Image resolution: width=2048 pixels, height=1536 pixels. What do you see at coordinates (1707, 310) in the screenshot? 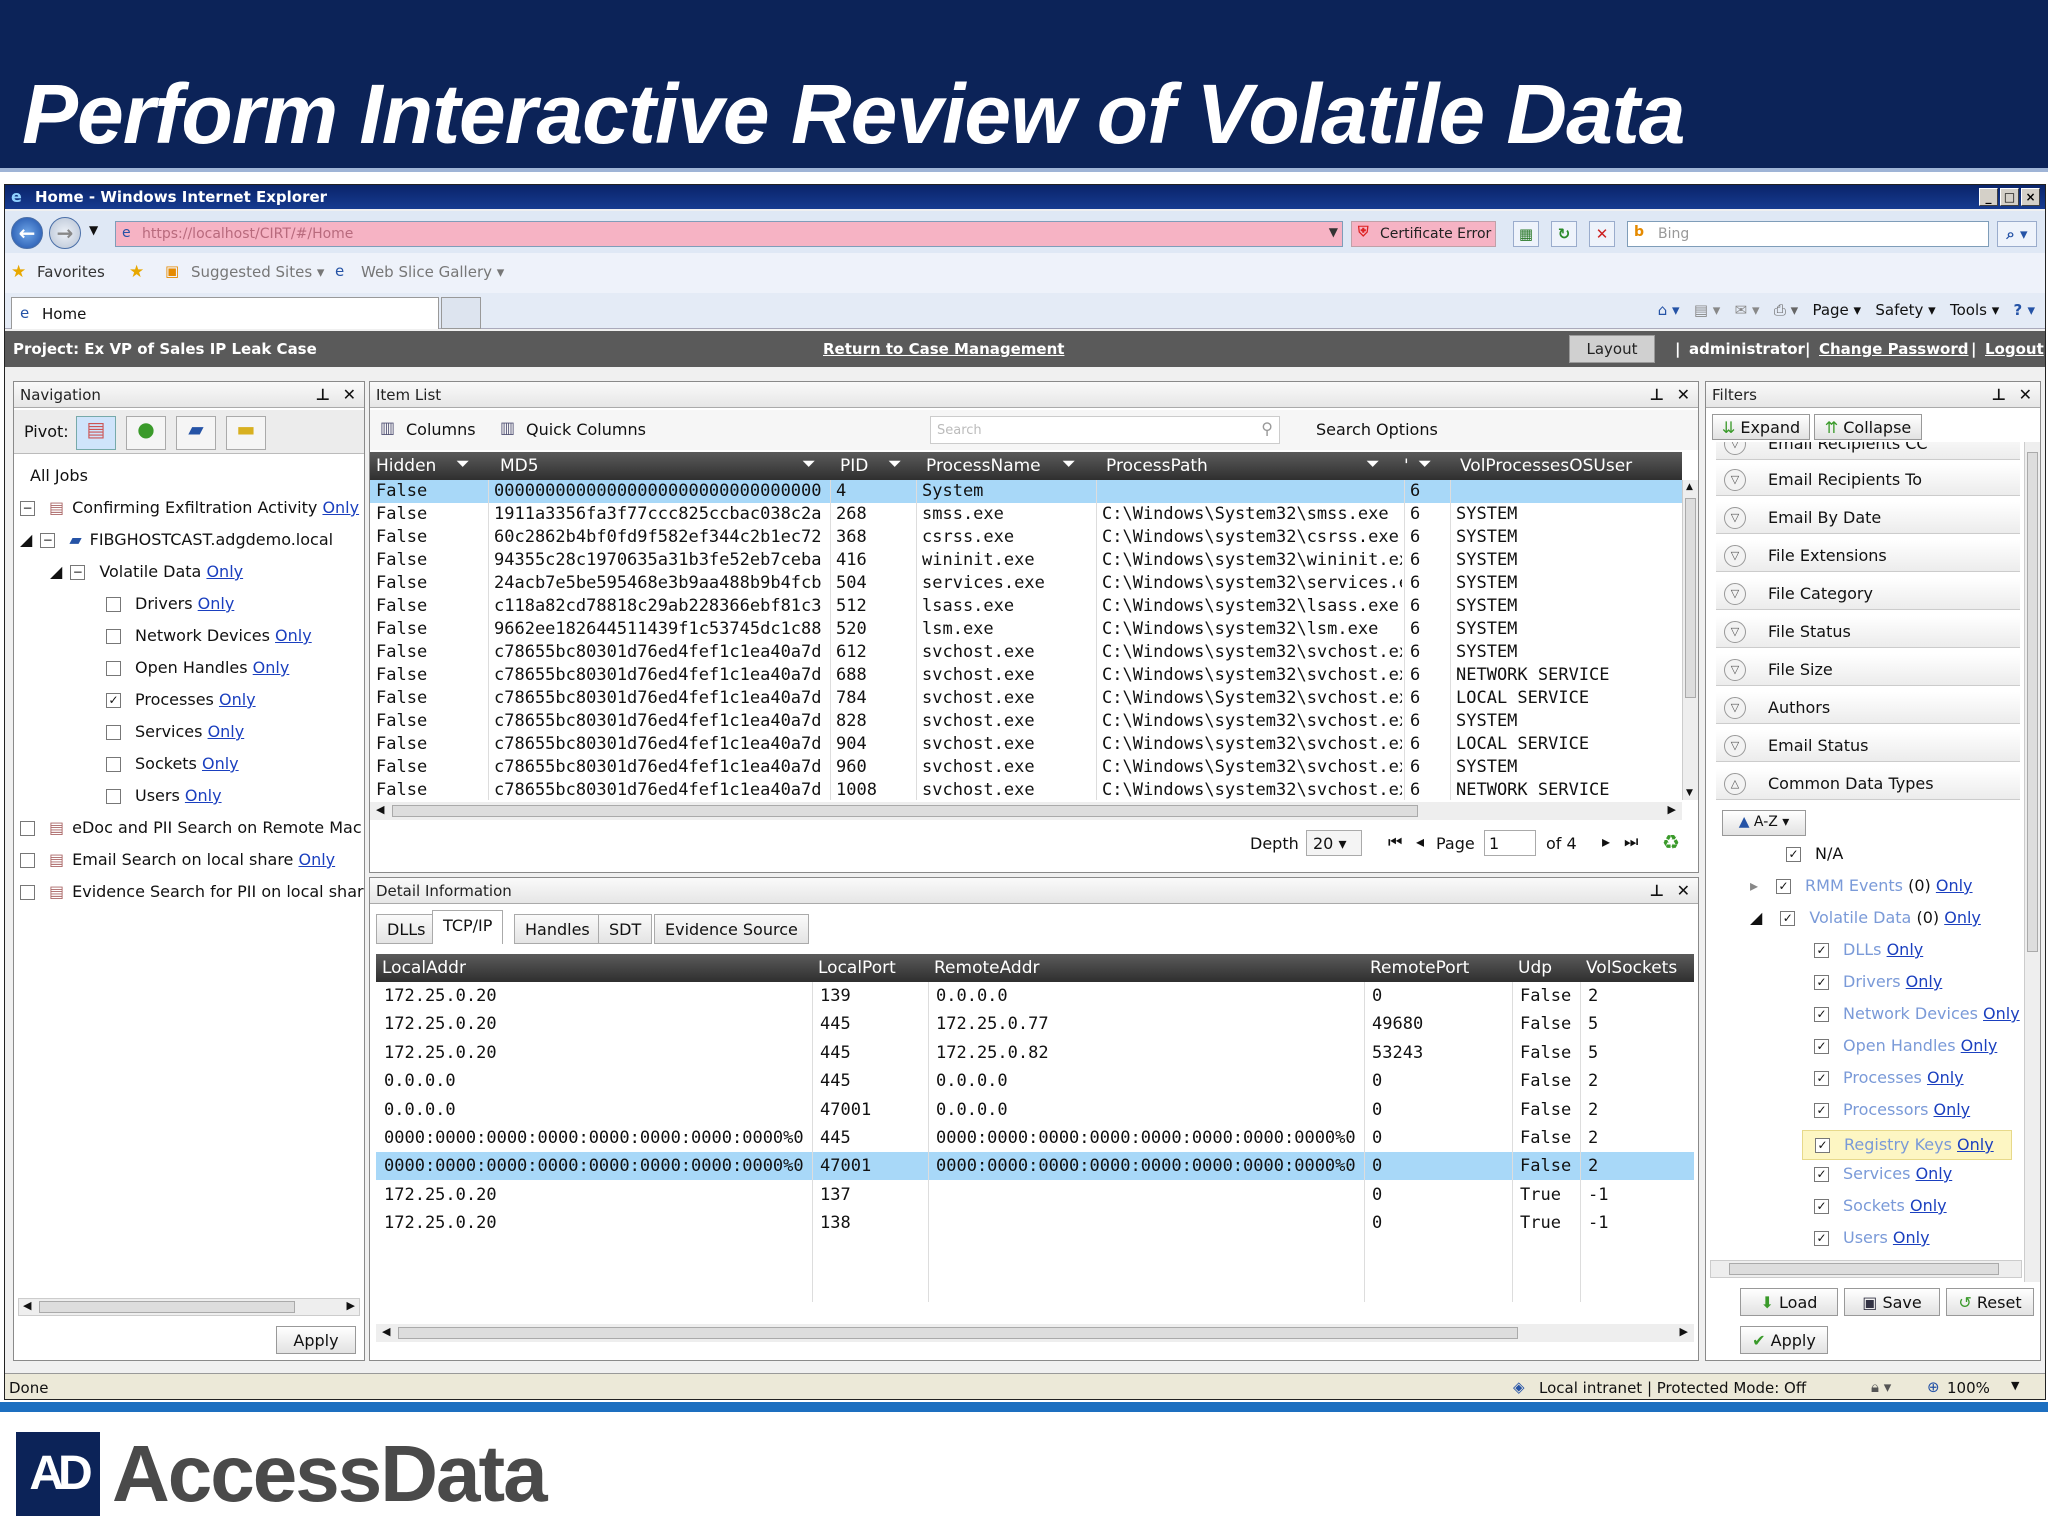
I see `feeds-icon: ▤ ▾` at bounding box center [1707, 310].